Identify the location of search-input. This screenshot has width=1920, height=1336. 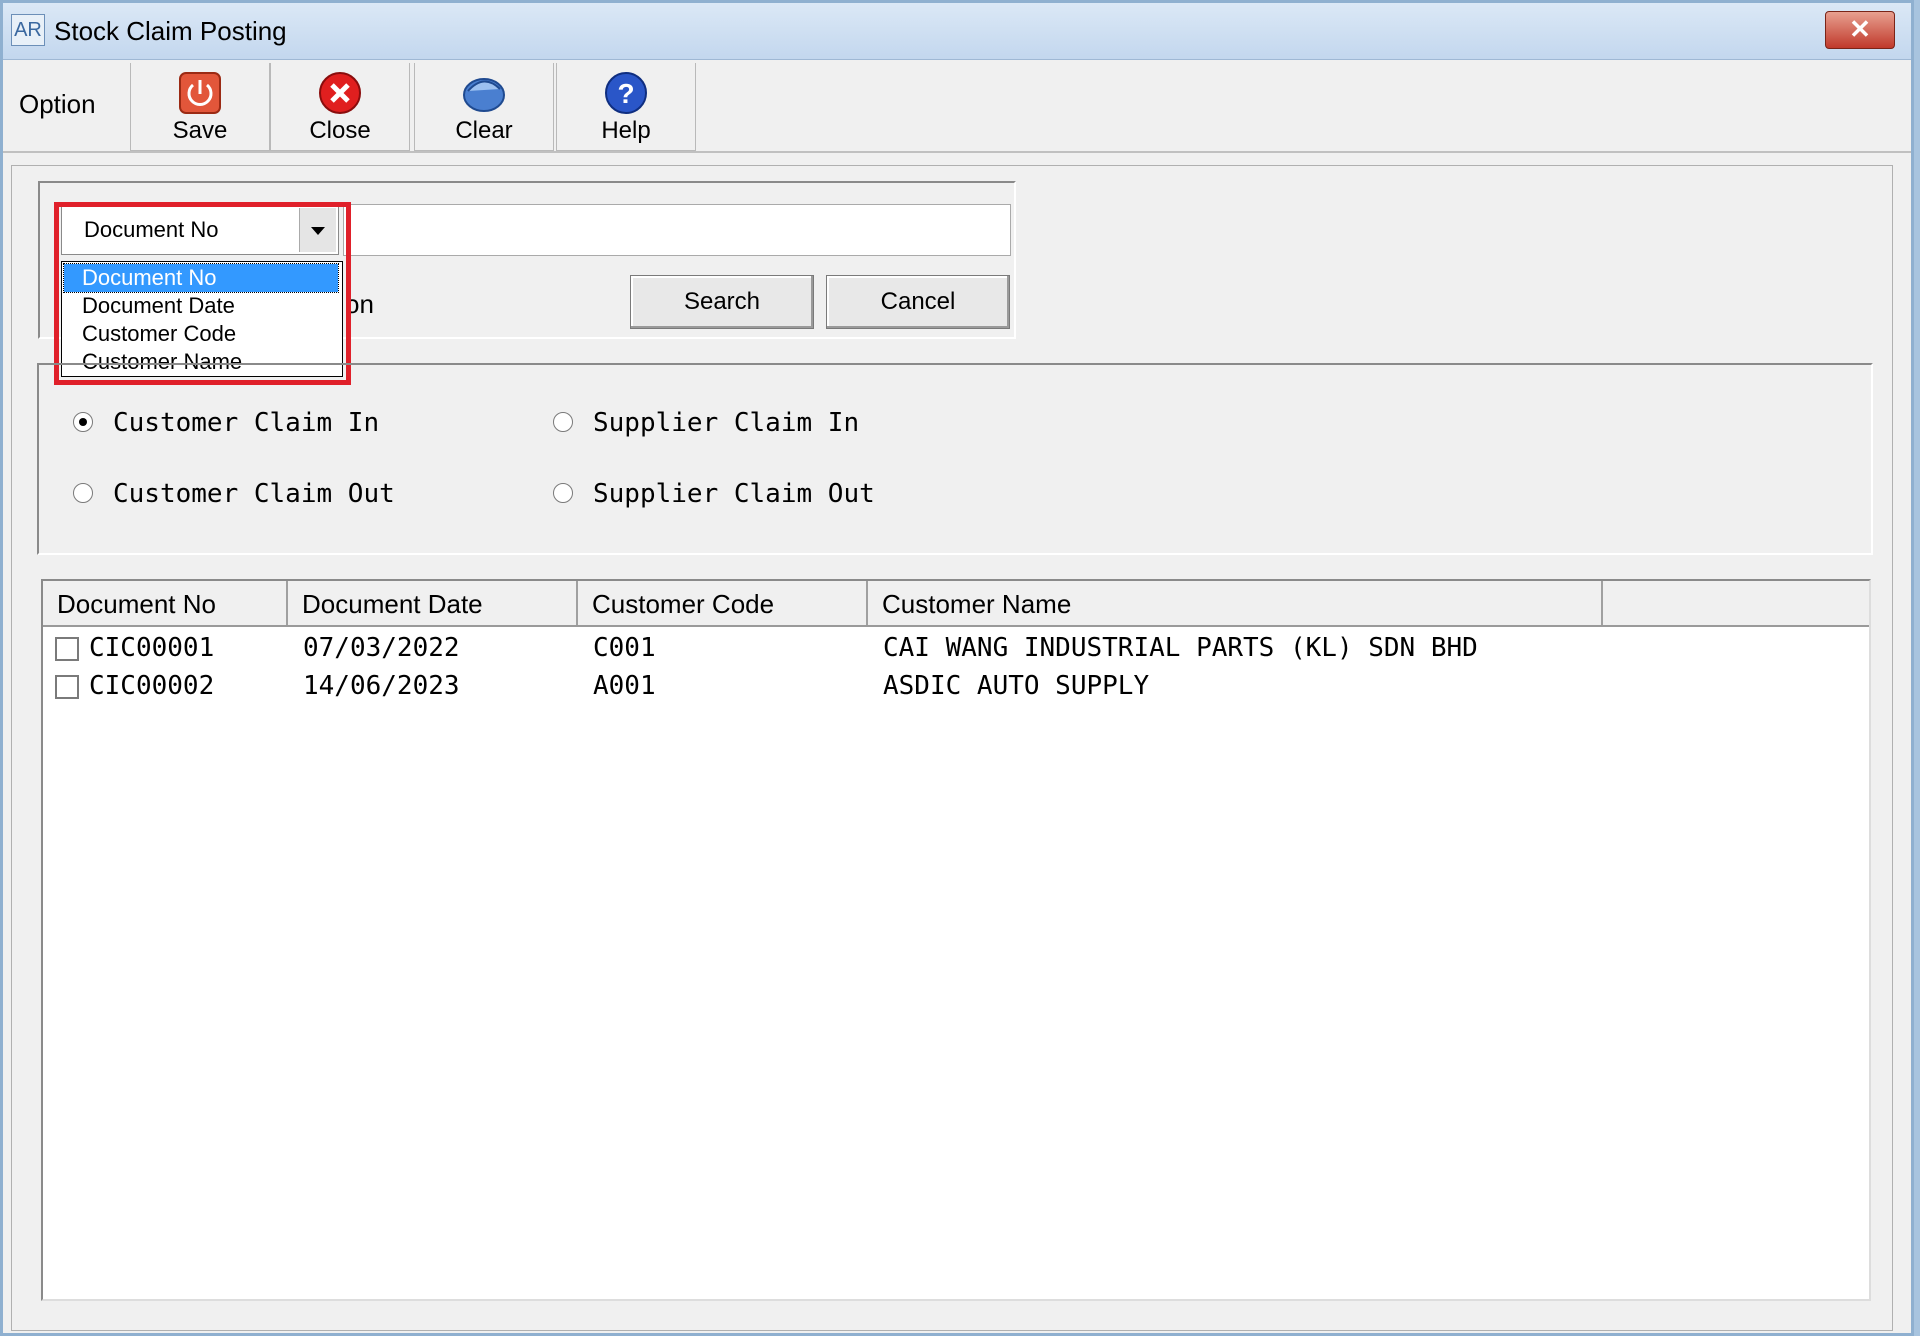
(677, 230).